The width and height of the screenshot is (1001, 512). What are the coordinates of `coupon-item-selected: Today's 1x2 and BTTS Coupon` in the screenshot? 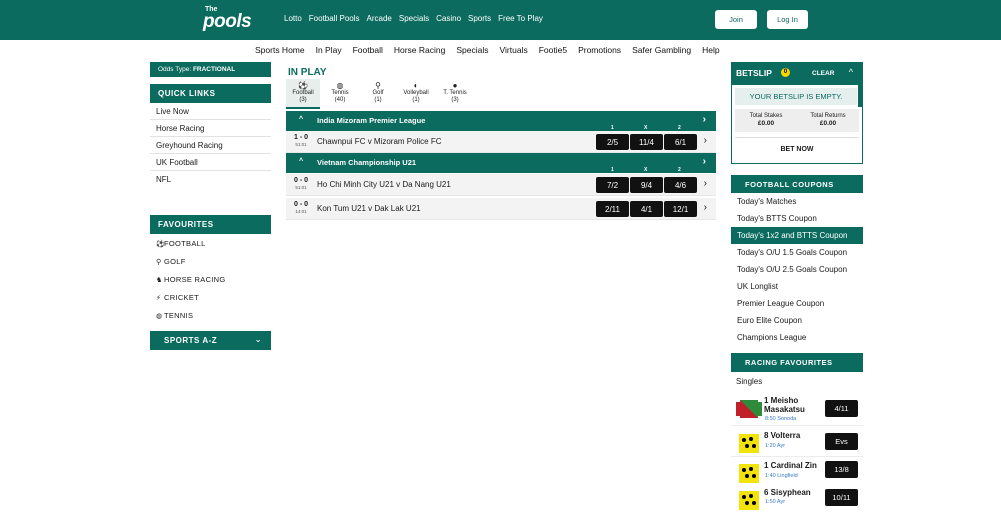 It's located at (797, 235).